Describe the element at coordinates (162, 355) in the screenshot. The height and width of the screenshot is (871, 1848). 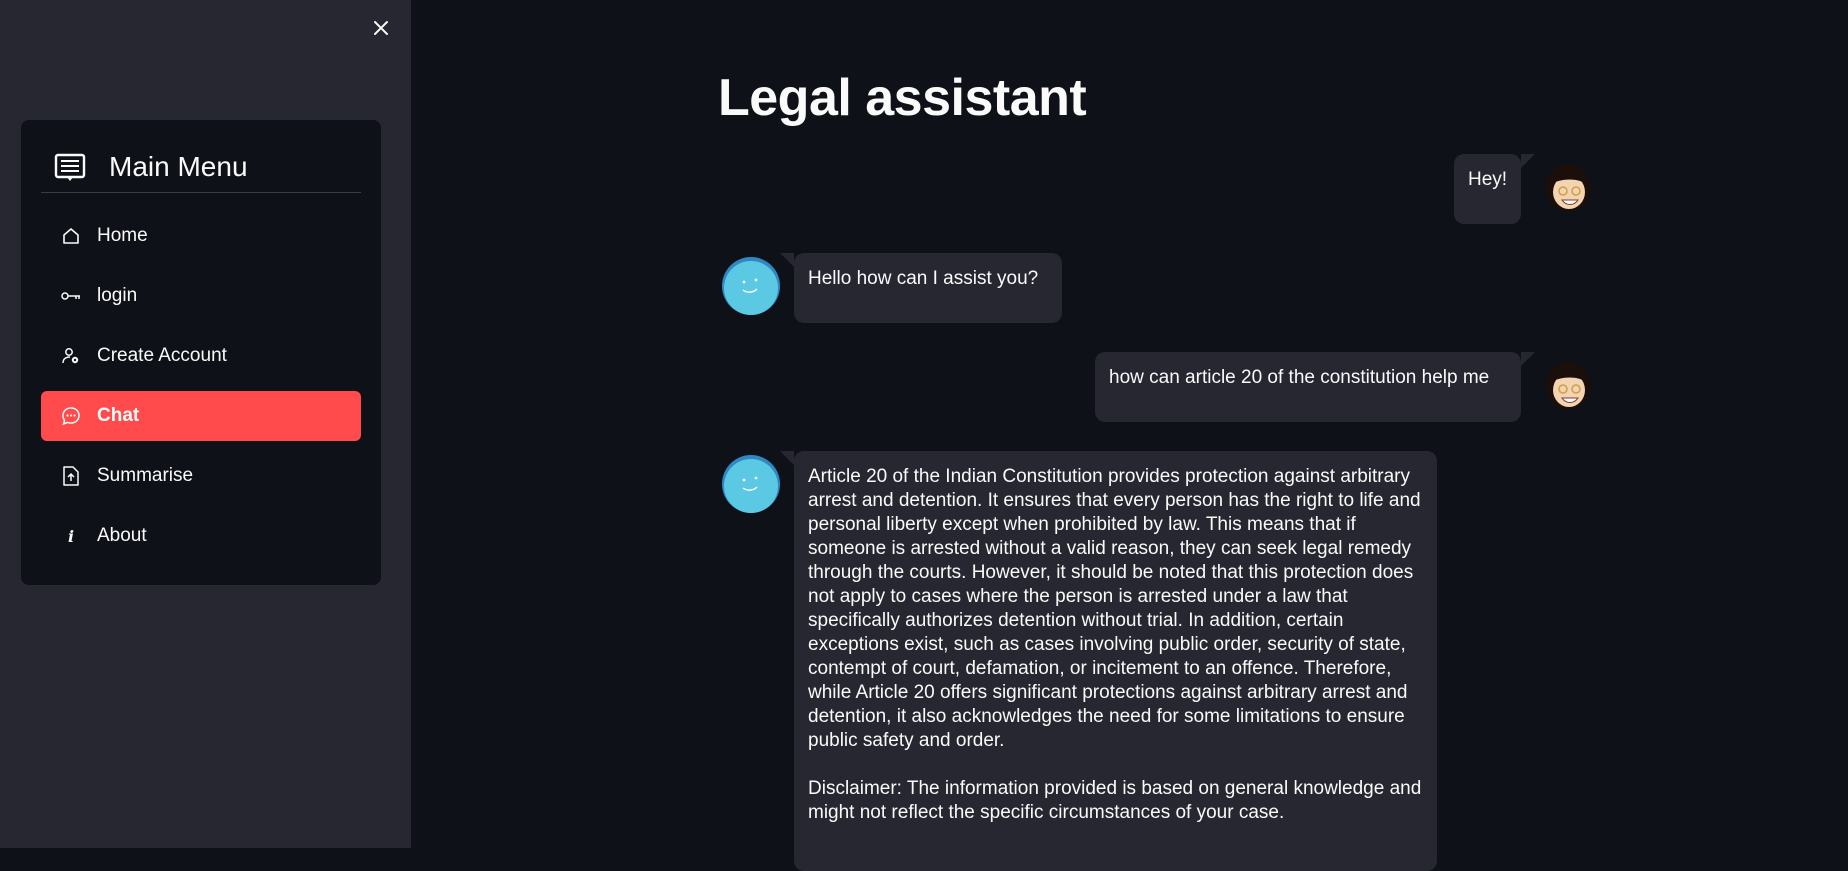
I see `sidebar-item-label: Create Account` at that location.